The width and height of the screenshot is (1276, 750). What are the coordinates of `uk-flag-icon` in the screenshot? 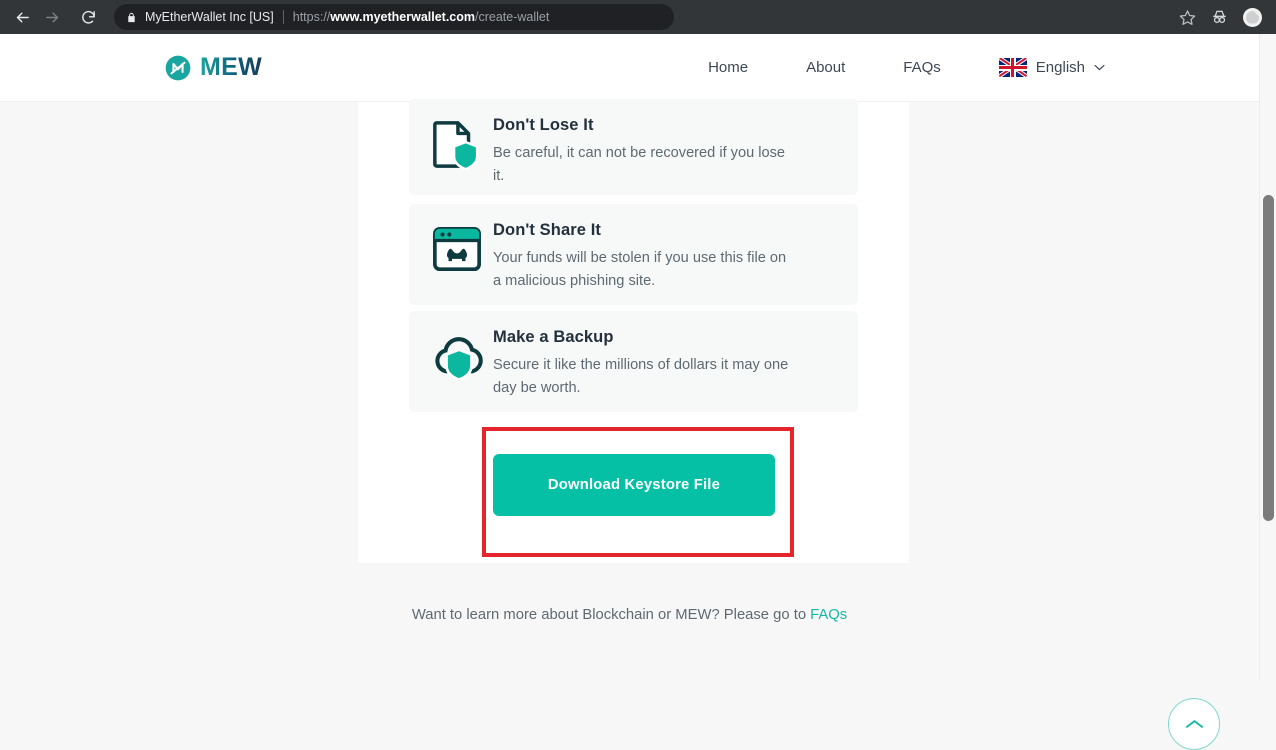 It's located at (1012, 67).